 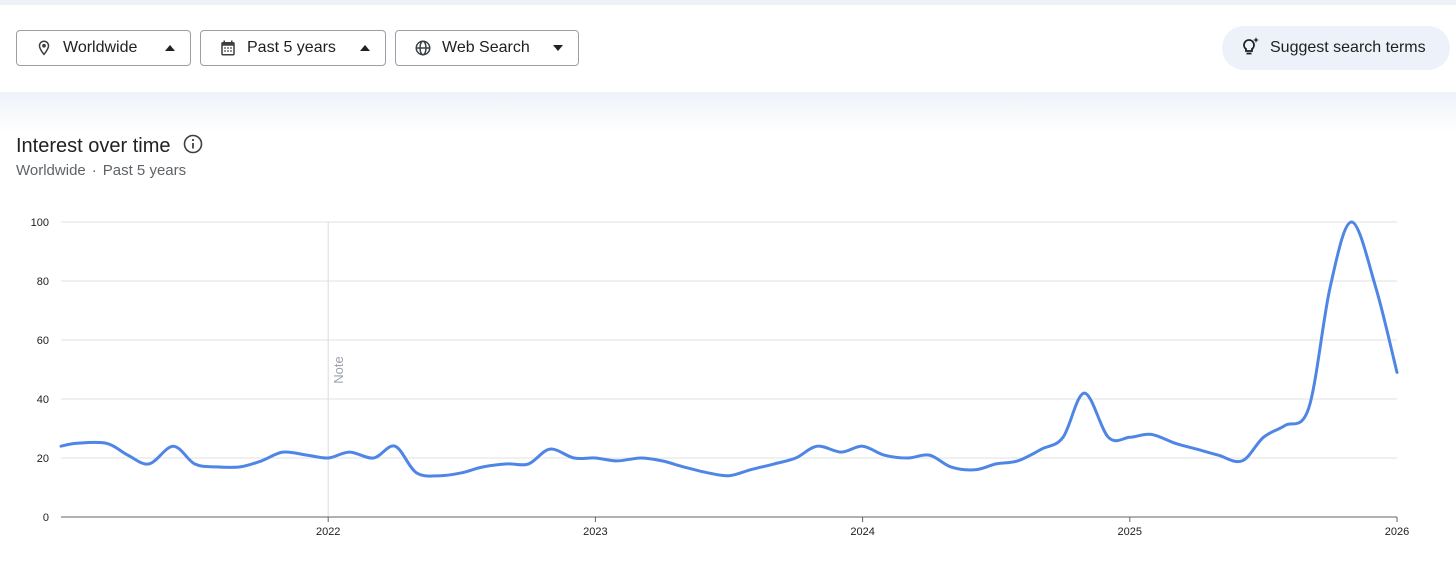 I want to click on section-separator-band, so click(x=728, y=112).